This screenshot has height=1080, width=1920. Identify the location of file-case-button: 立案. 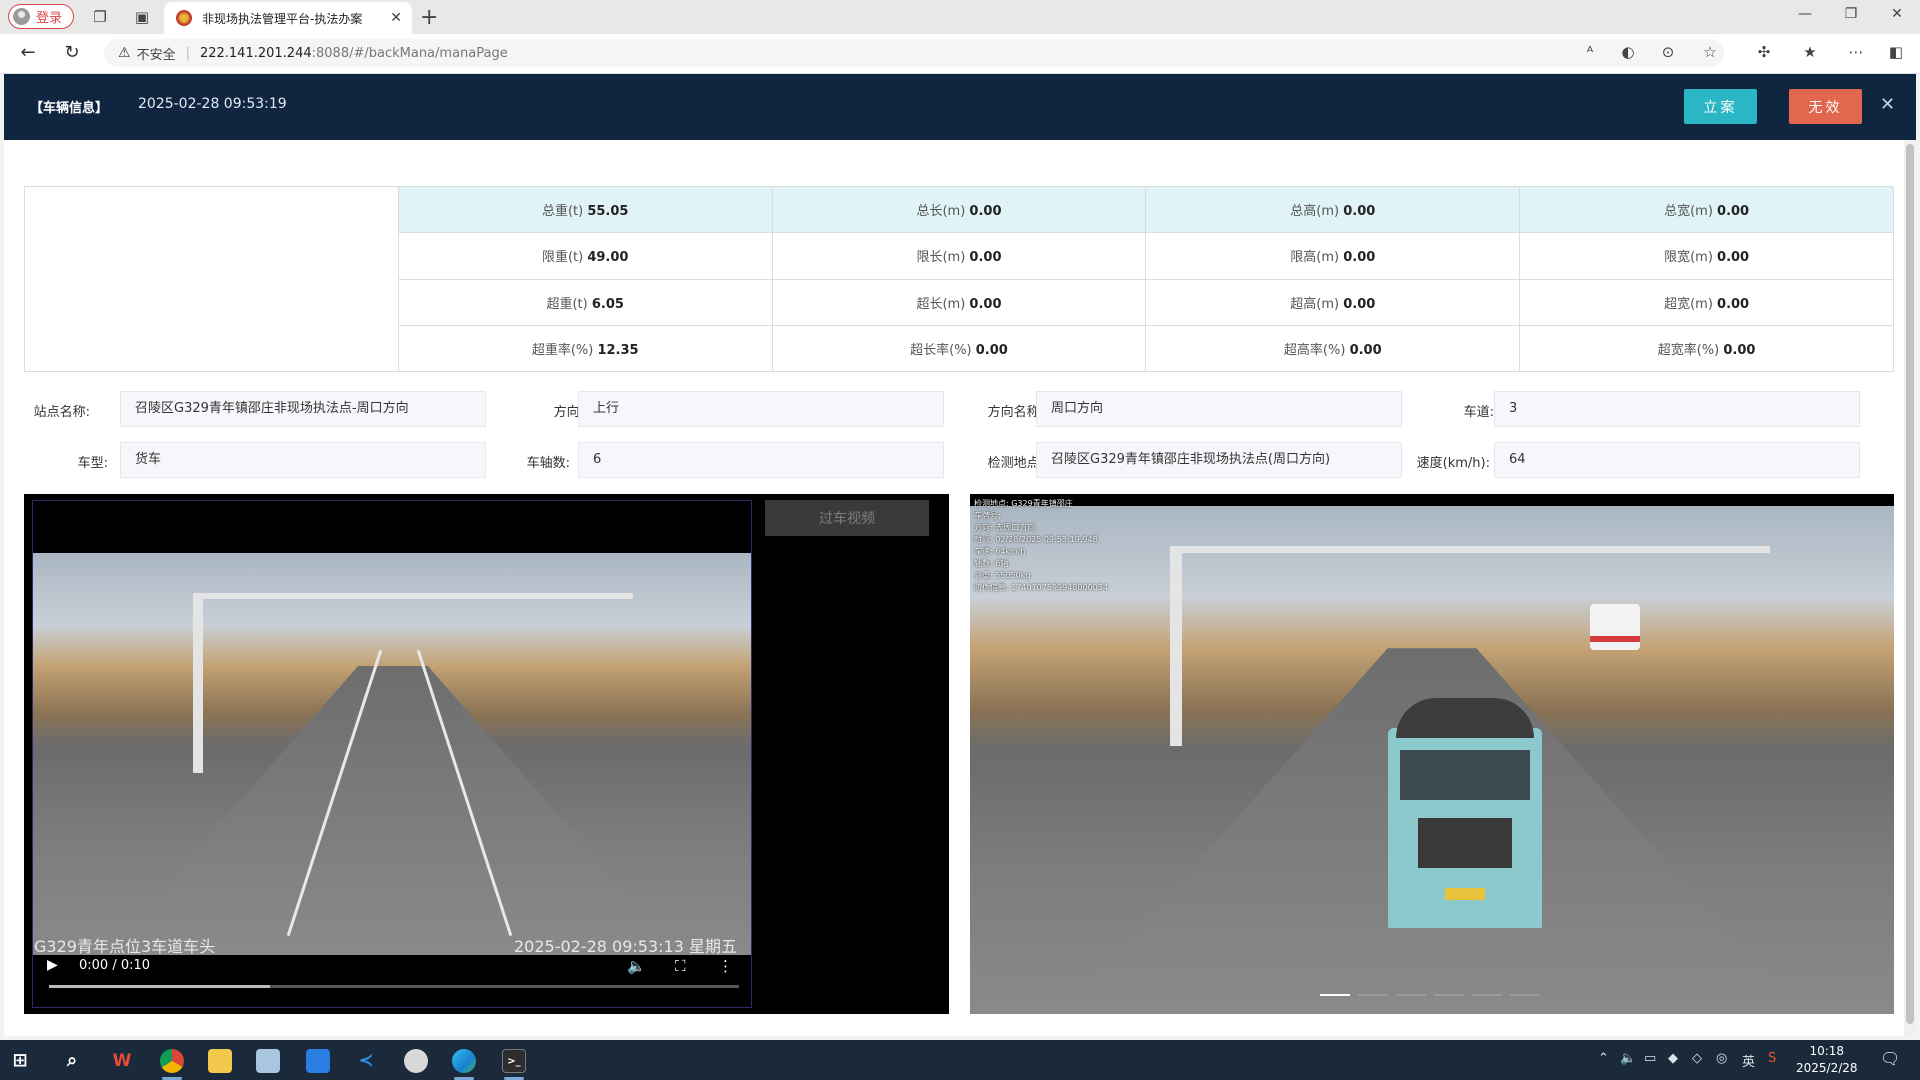
(1720, 106).